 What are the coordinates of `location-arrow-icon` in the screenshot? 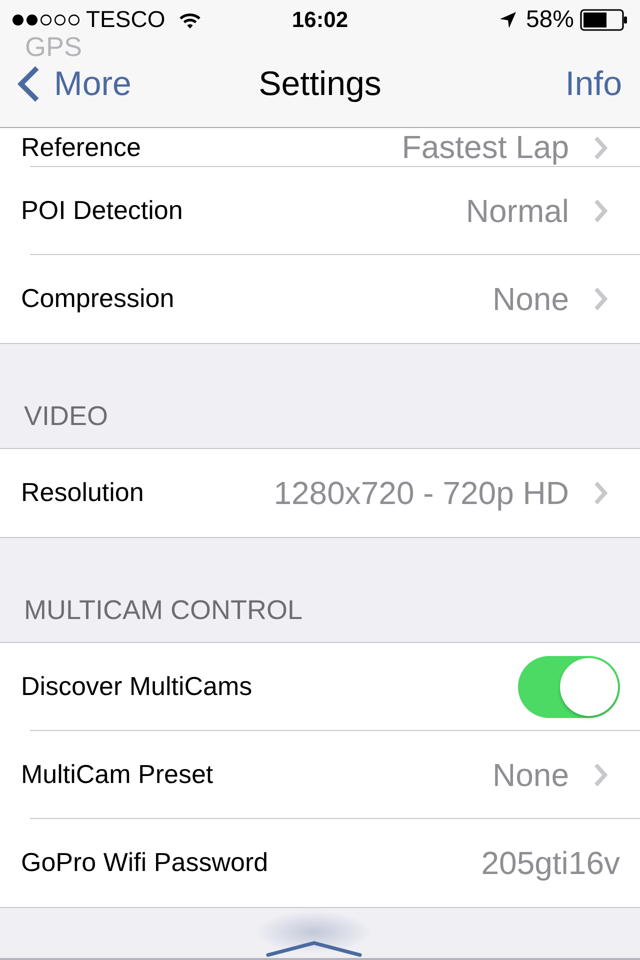 It's located at (508, 20).